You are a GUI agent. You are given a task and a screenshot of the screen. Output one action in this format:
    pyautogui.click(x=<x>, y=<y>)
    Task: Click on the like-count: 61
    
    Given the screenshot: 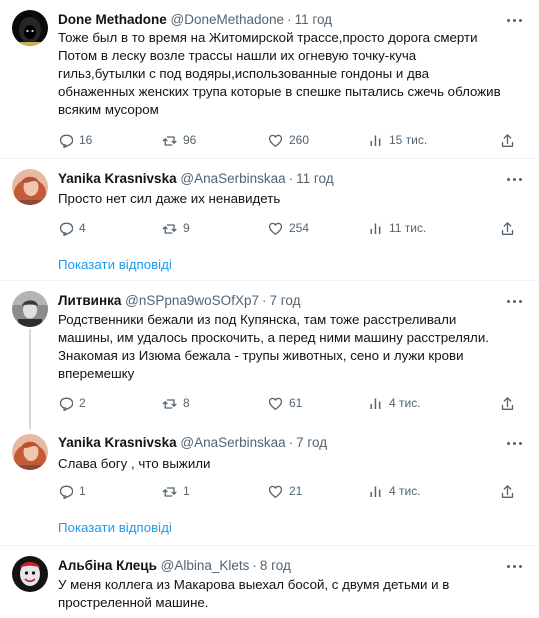 What is the action you would take?
    pyautogui.click(x=296, y=403)
    